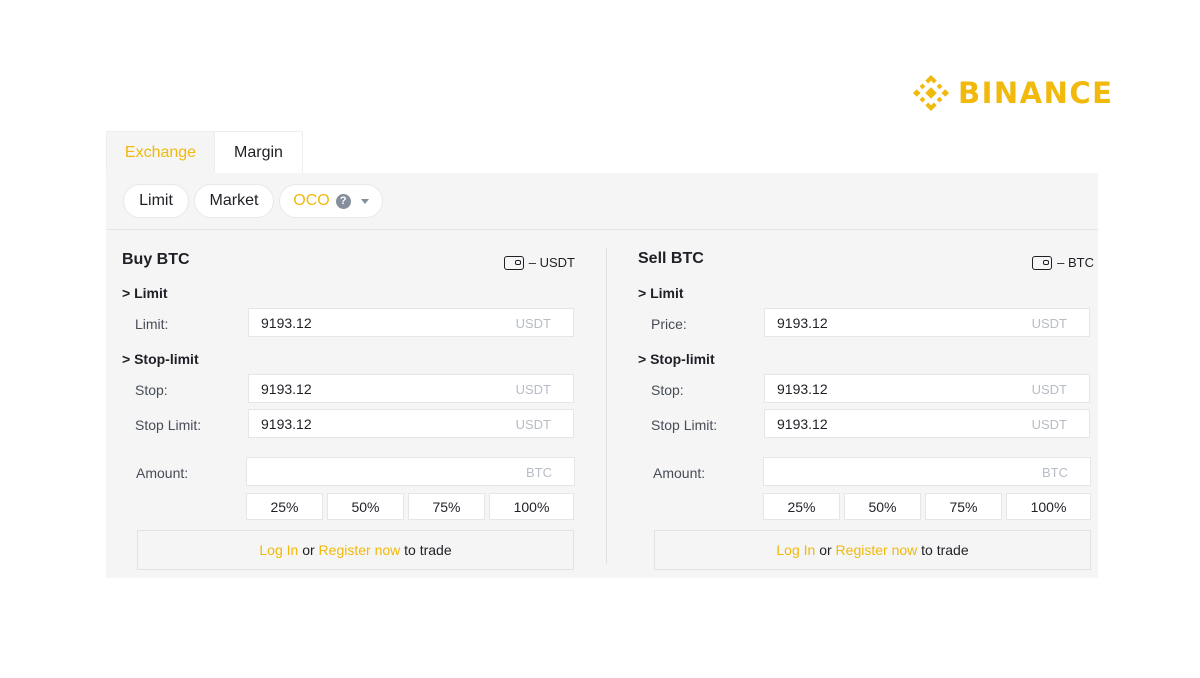  What do you see at coordinates (151, 390) in the screenshot?
I see `buy-stop-label: Stop:` at bounding box center [151, 390].